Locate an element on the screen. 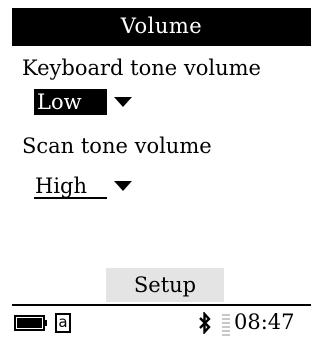  title-bar: Volume is located at coordinates (161, 26).